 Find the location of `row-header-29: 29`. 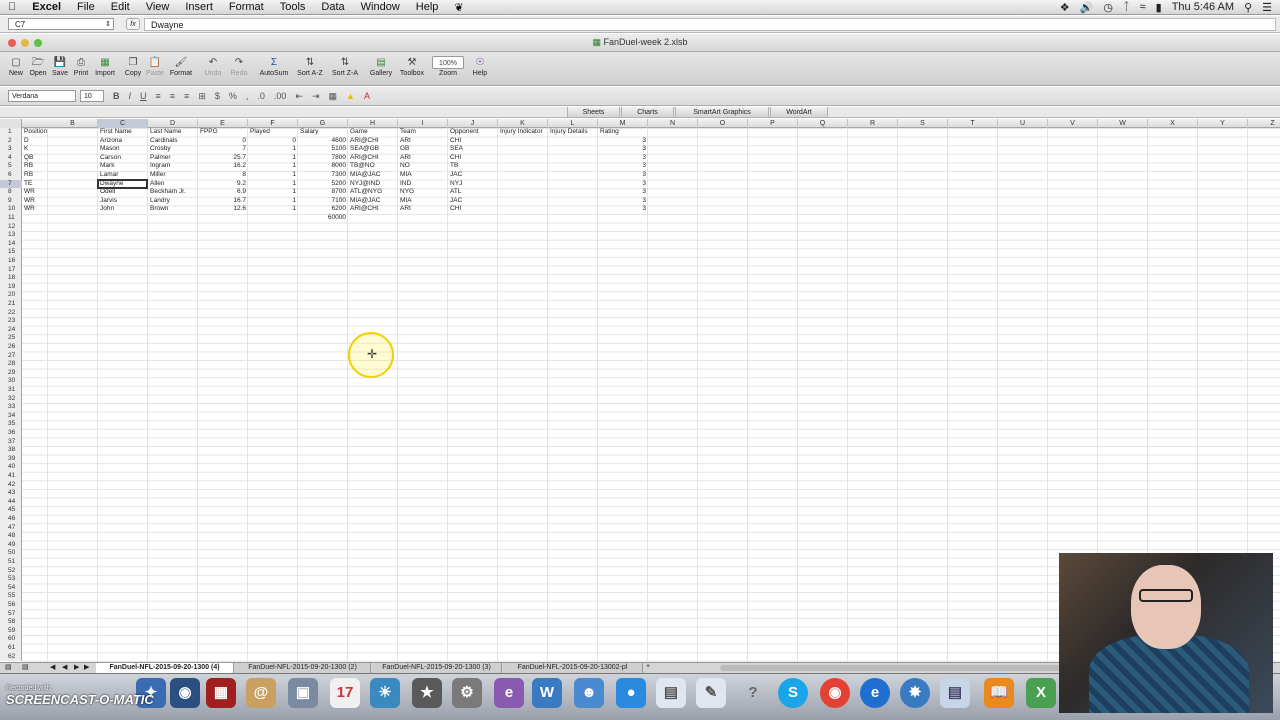

row-header-29: 29 is located at coordinates (11, 373).